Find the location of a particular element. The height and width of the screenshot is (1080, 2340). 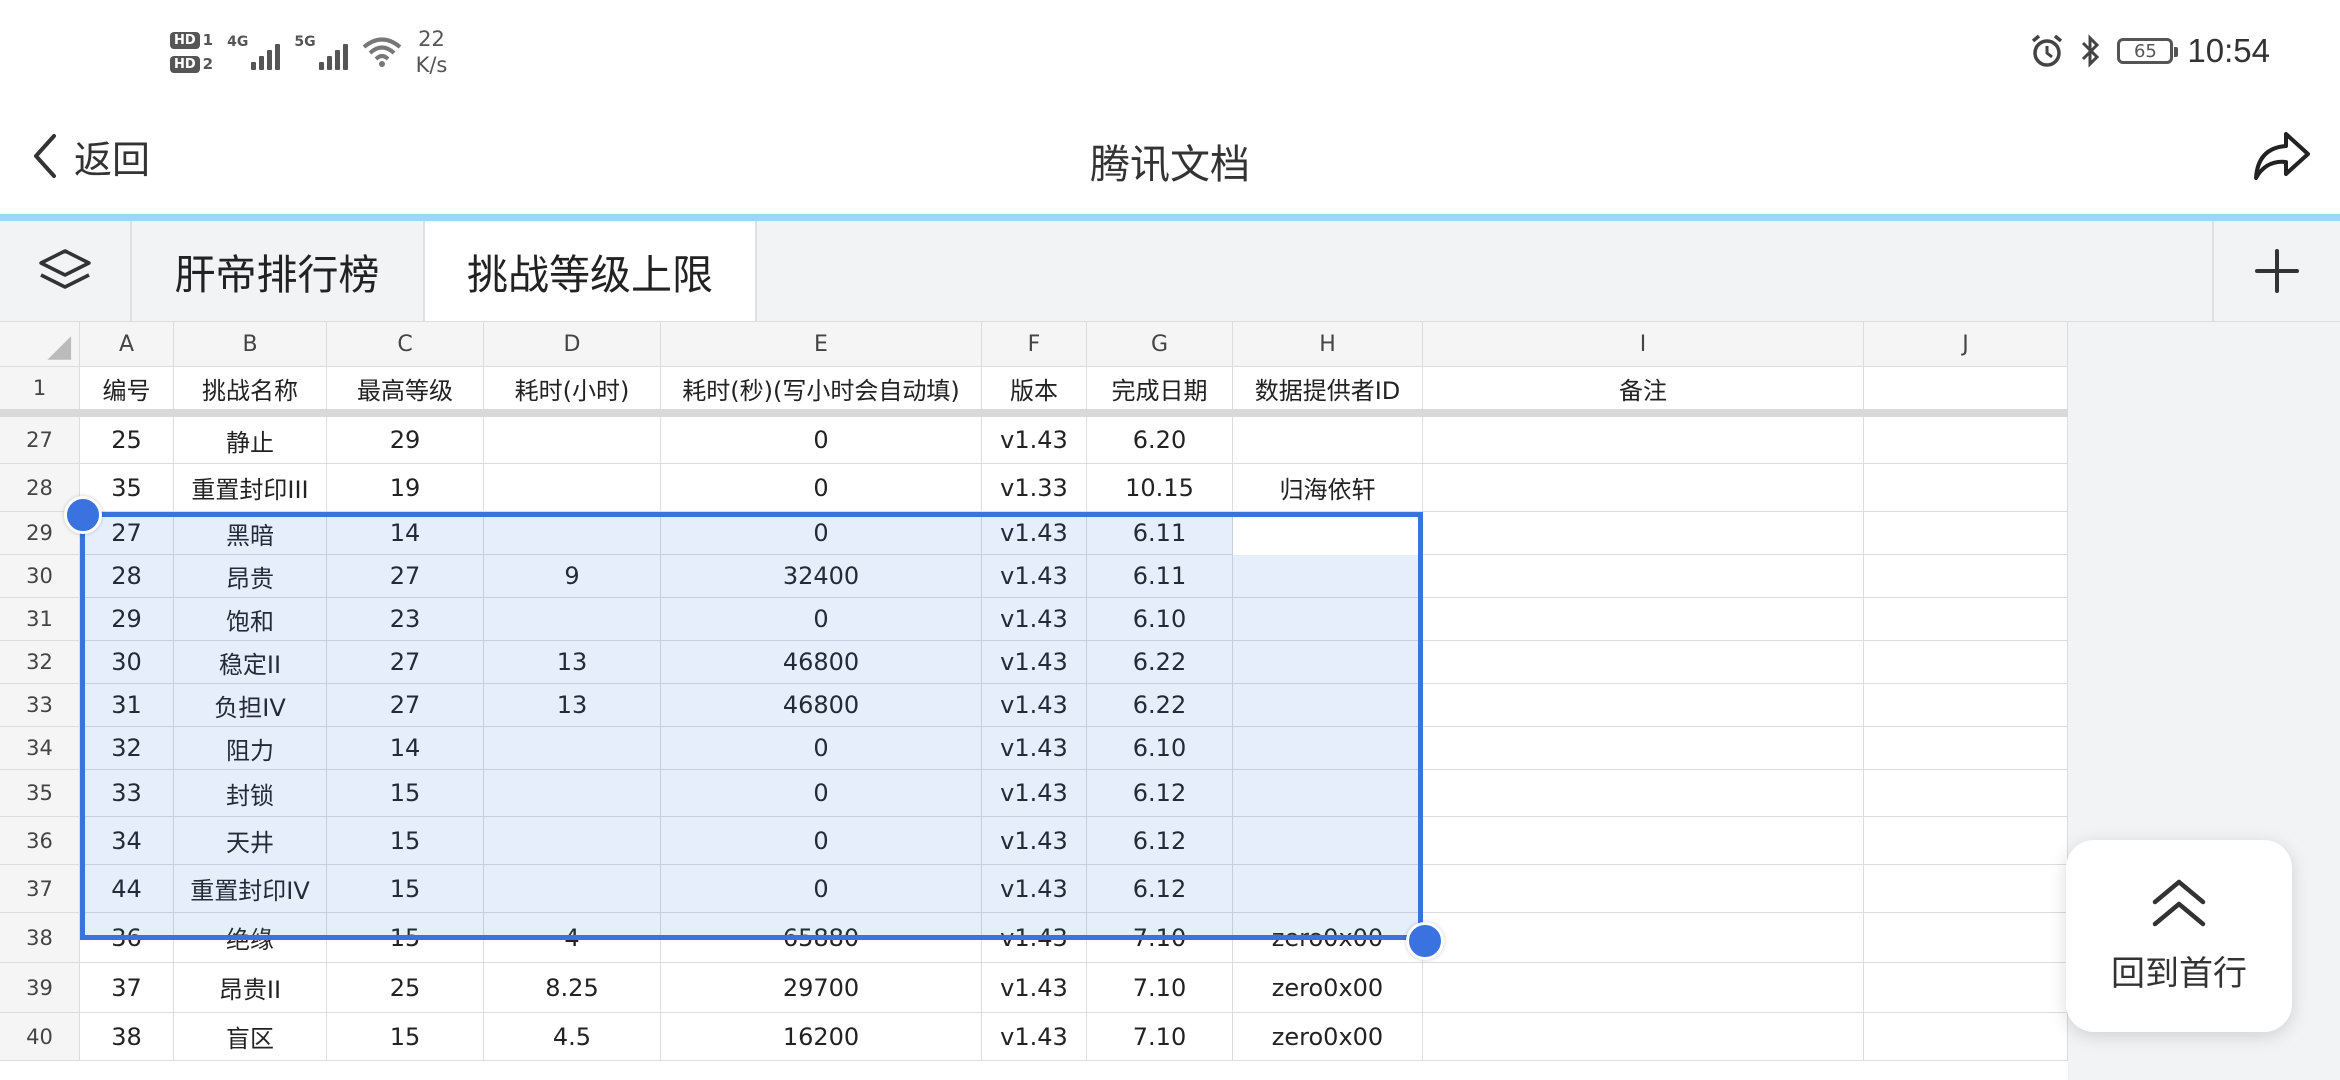

table-cell: 昂贵II is located at coordinates (250, 988).